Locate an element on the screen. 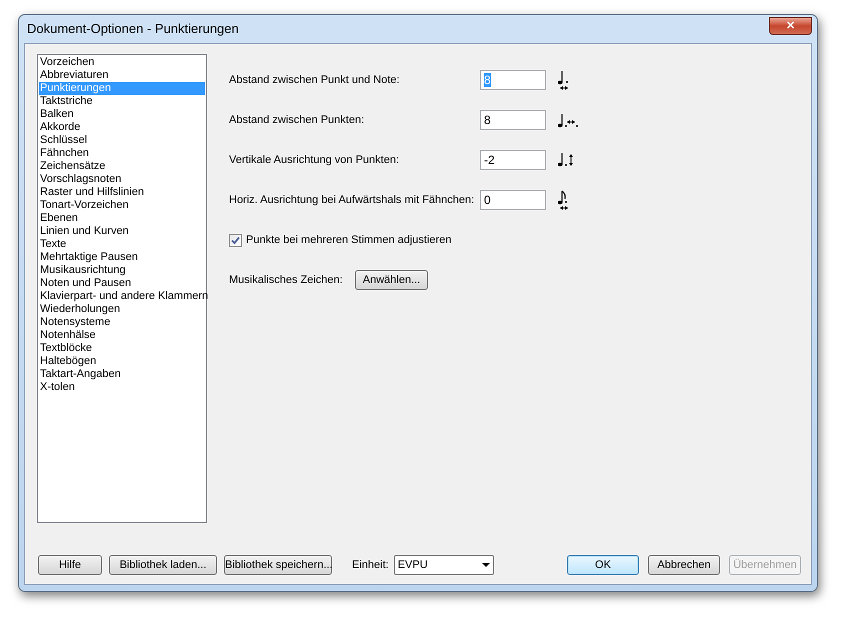  close-button: ✕ is located at coordinates (790, 26).